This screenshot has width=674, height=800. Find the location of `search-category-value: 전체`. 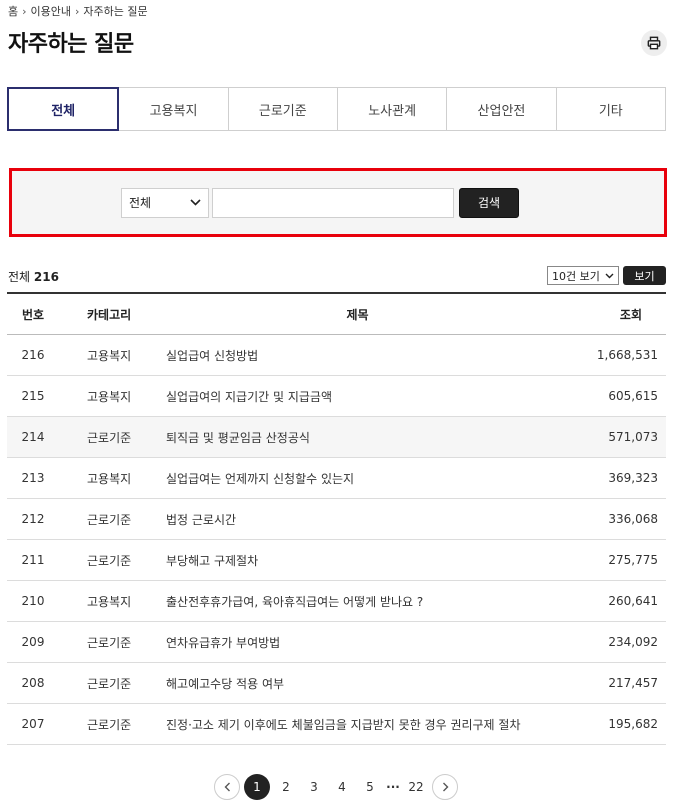

search-category-value: 전체 is located at coordinates (140, 203).